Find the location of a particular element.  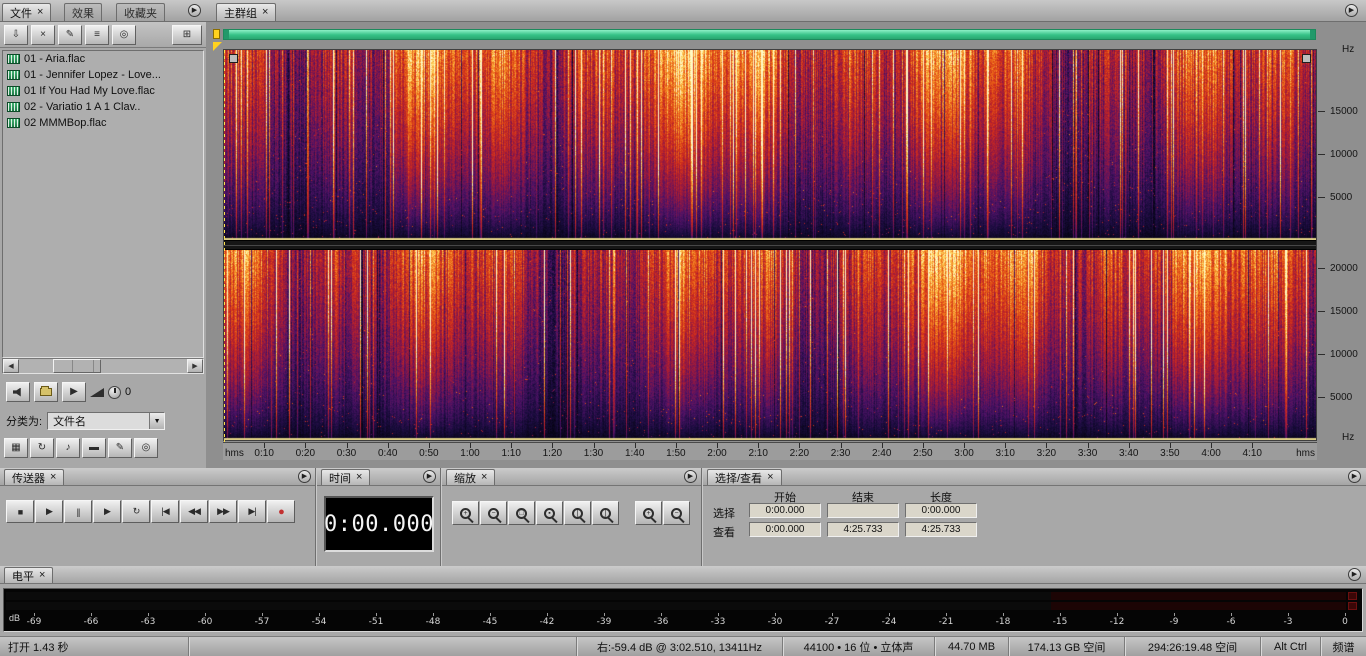

file-preview-toolbar: ▶ 0 is located at coordinates (103, 392).